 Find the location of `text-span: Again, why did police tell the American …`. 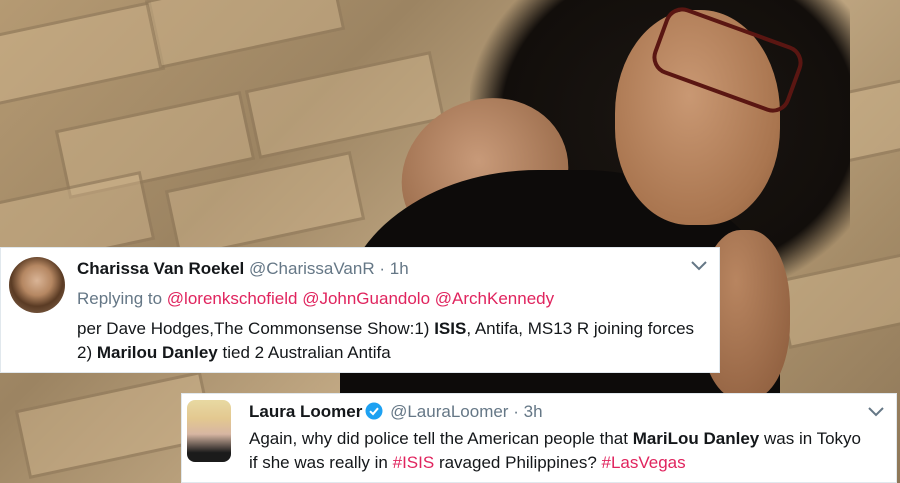

text-span: Again, why did police tell the American … is located at coordinates (441, 438).